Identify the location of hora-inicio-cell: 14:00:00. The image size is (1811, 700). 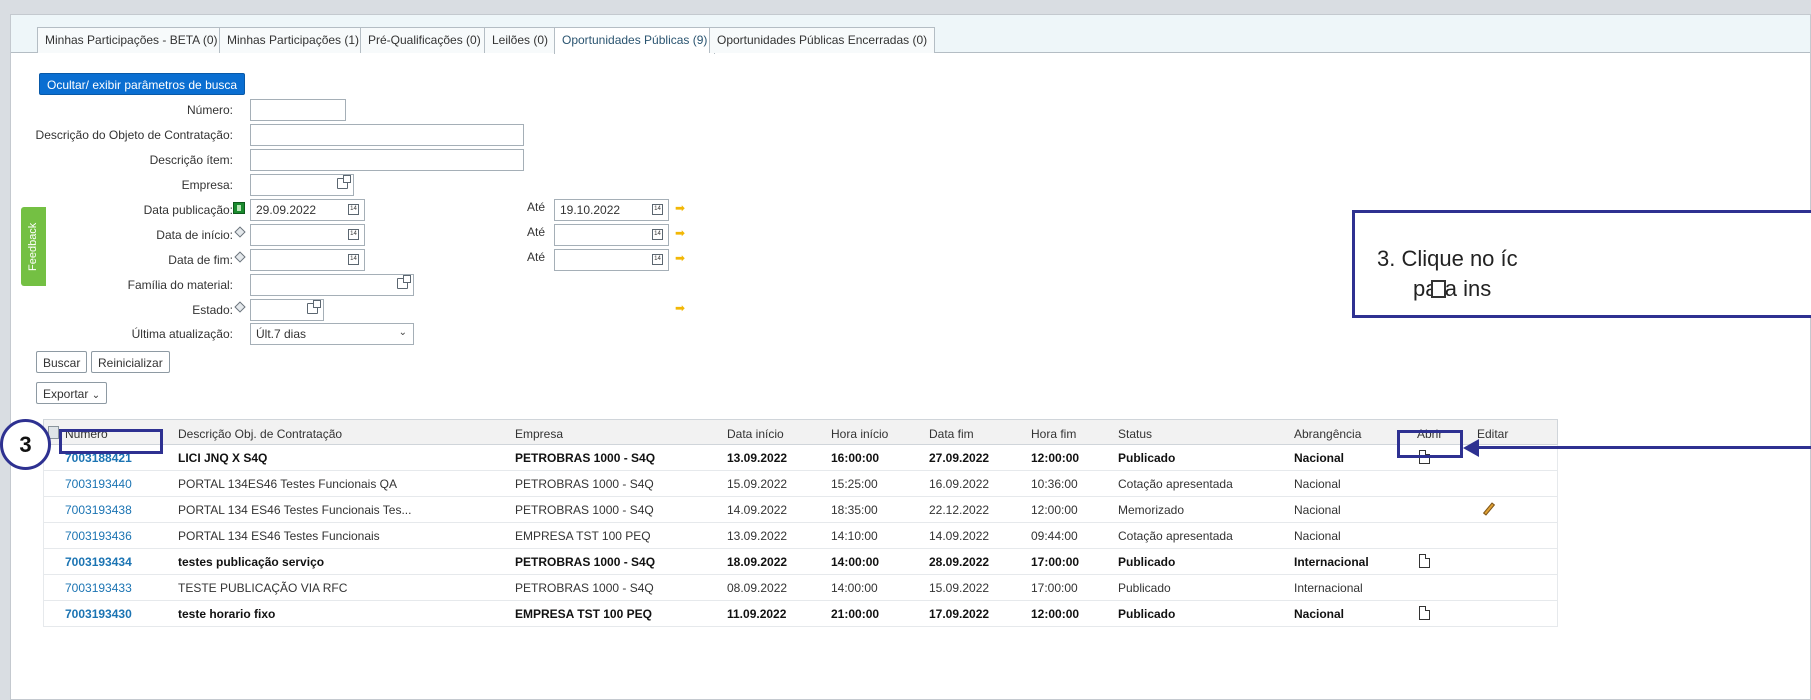
(854, 588).